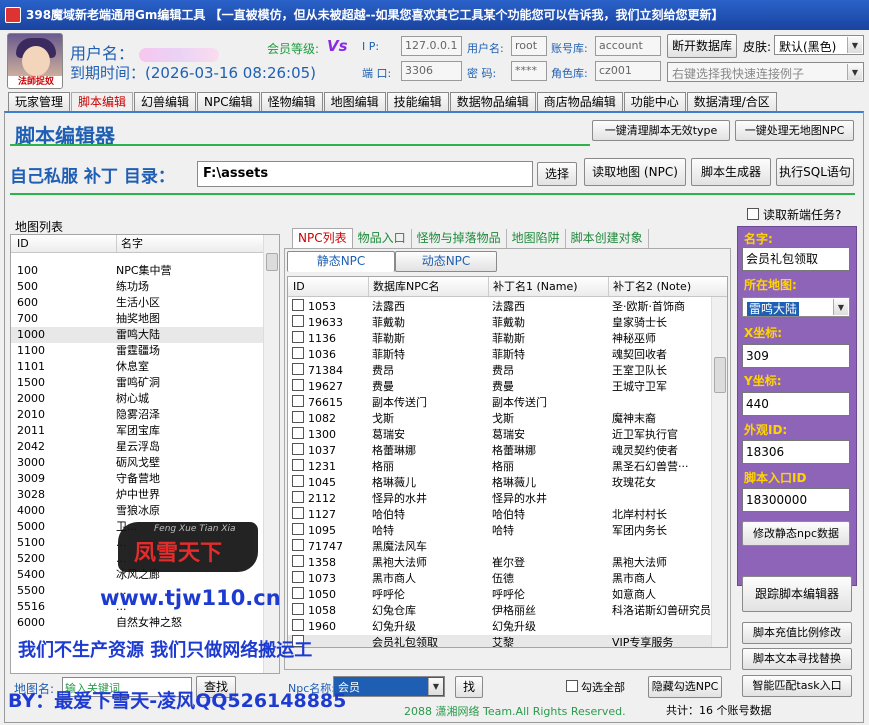 Image resolution: width=869 pixels, height=725 pixels. What do you see at coordinates (145, 351) in the screenshot?
I see `map-list-row: 1100 雷霆疆场` at bounding box center [145, 351].